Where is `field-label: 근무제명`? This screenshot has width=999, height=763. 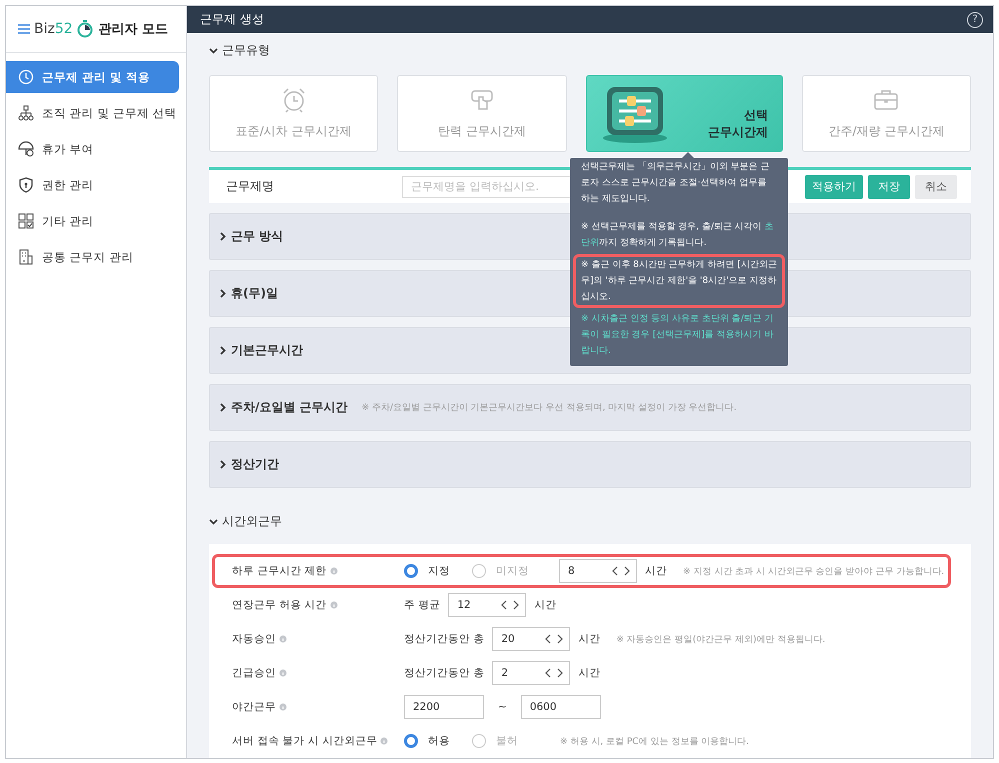
field-label: 근무제명 is located at coordinates (250, 186).